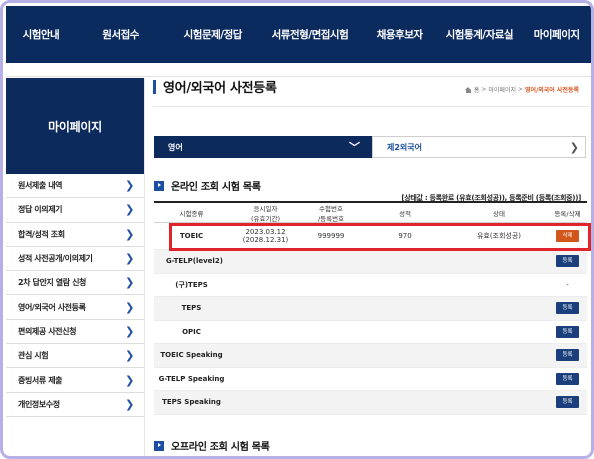  I want to click on tab-english: 영어 ﹀, so click(263, 147).